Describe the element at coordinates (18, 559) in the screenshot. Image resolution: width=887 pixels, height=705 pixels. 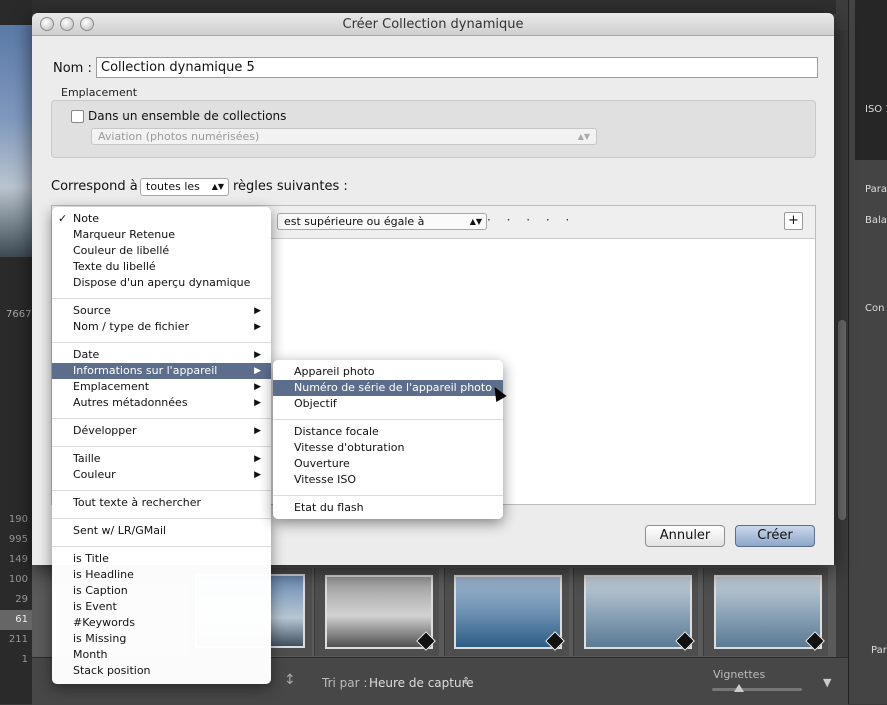
I see `count-value: 149` at that location.